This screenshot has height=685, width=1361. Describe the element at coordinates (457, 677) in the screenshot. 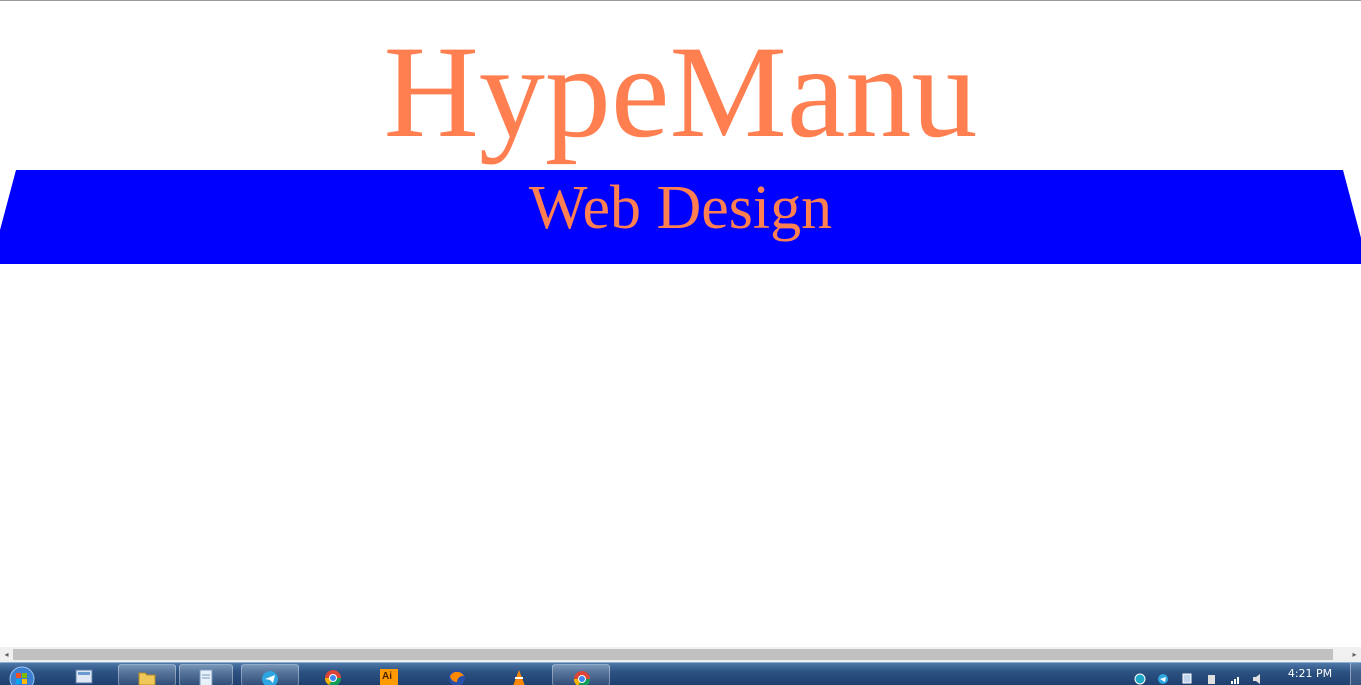

I see `firefox-icon` at that location.